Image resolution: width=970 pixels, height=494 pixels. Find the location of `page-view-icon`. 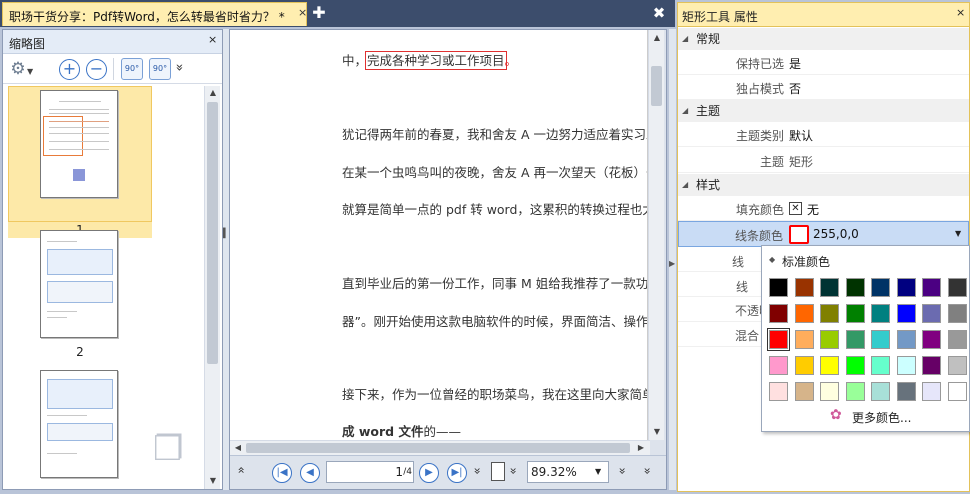

page-view-icon is located at coordinates (498, 471).